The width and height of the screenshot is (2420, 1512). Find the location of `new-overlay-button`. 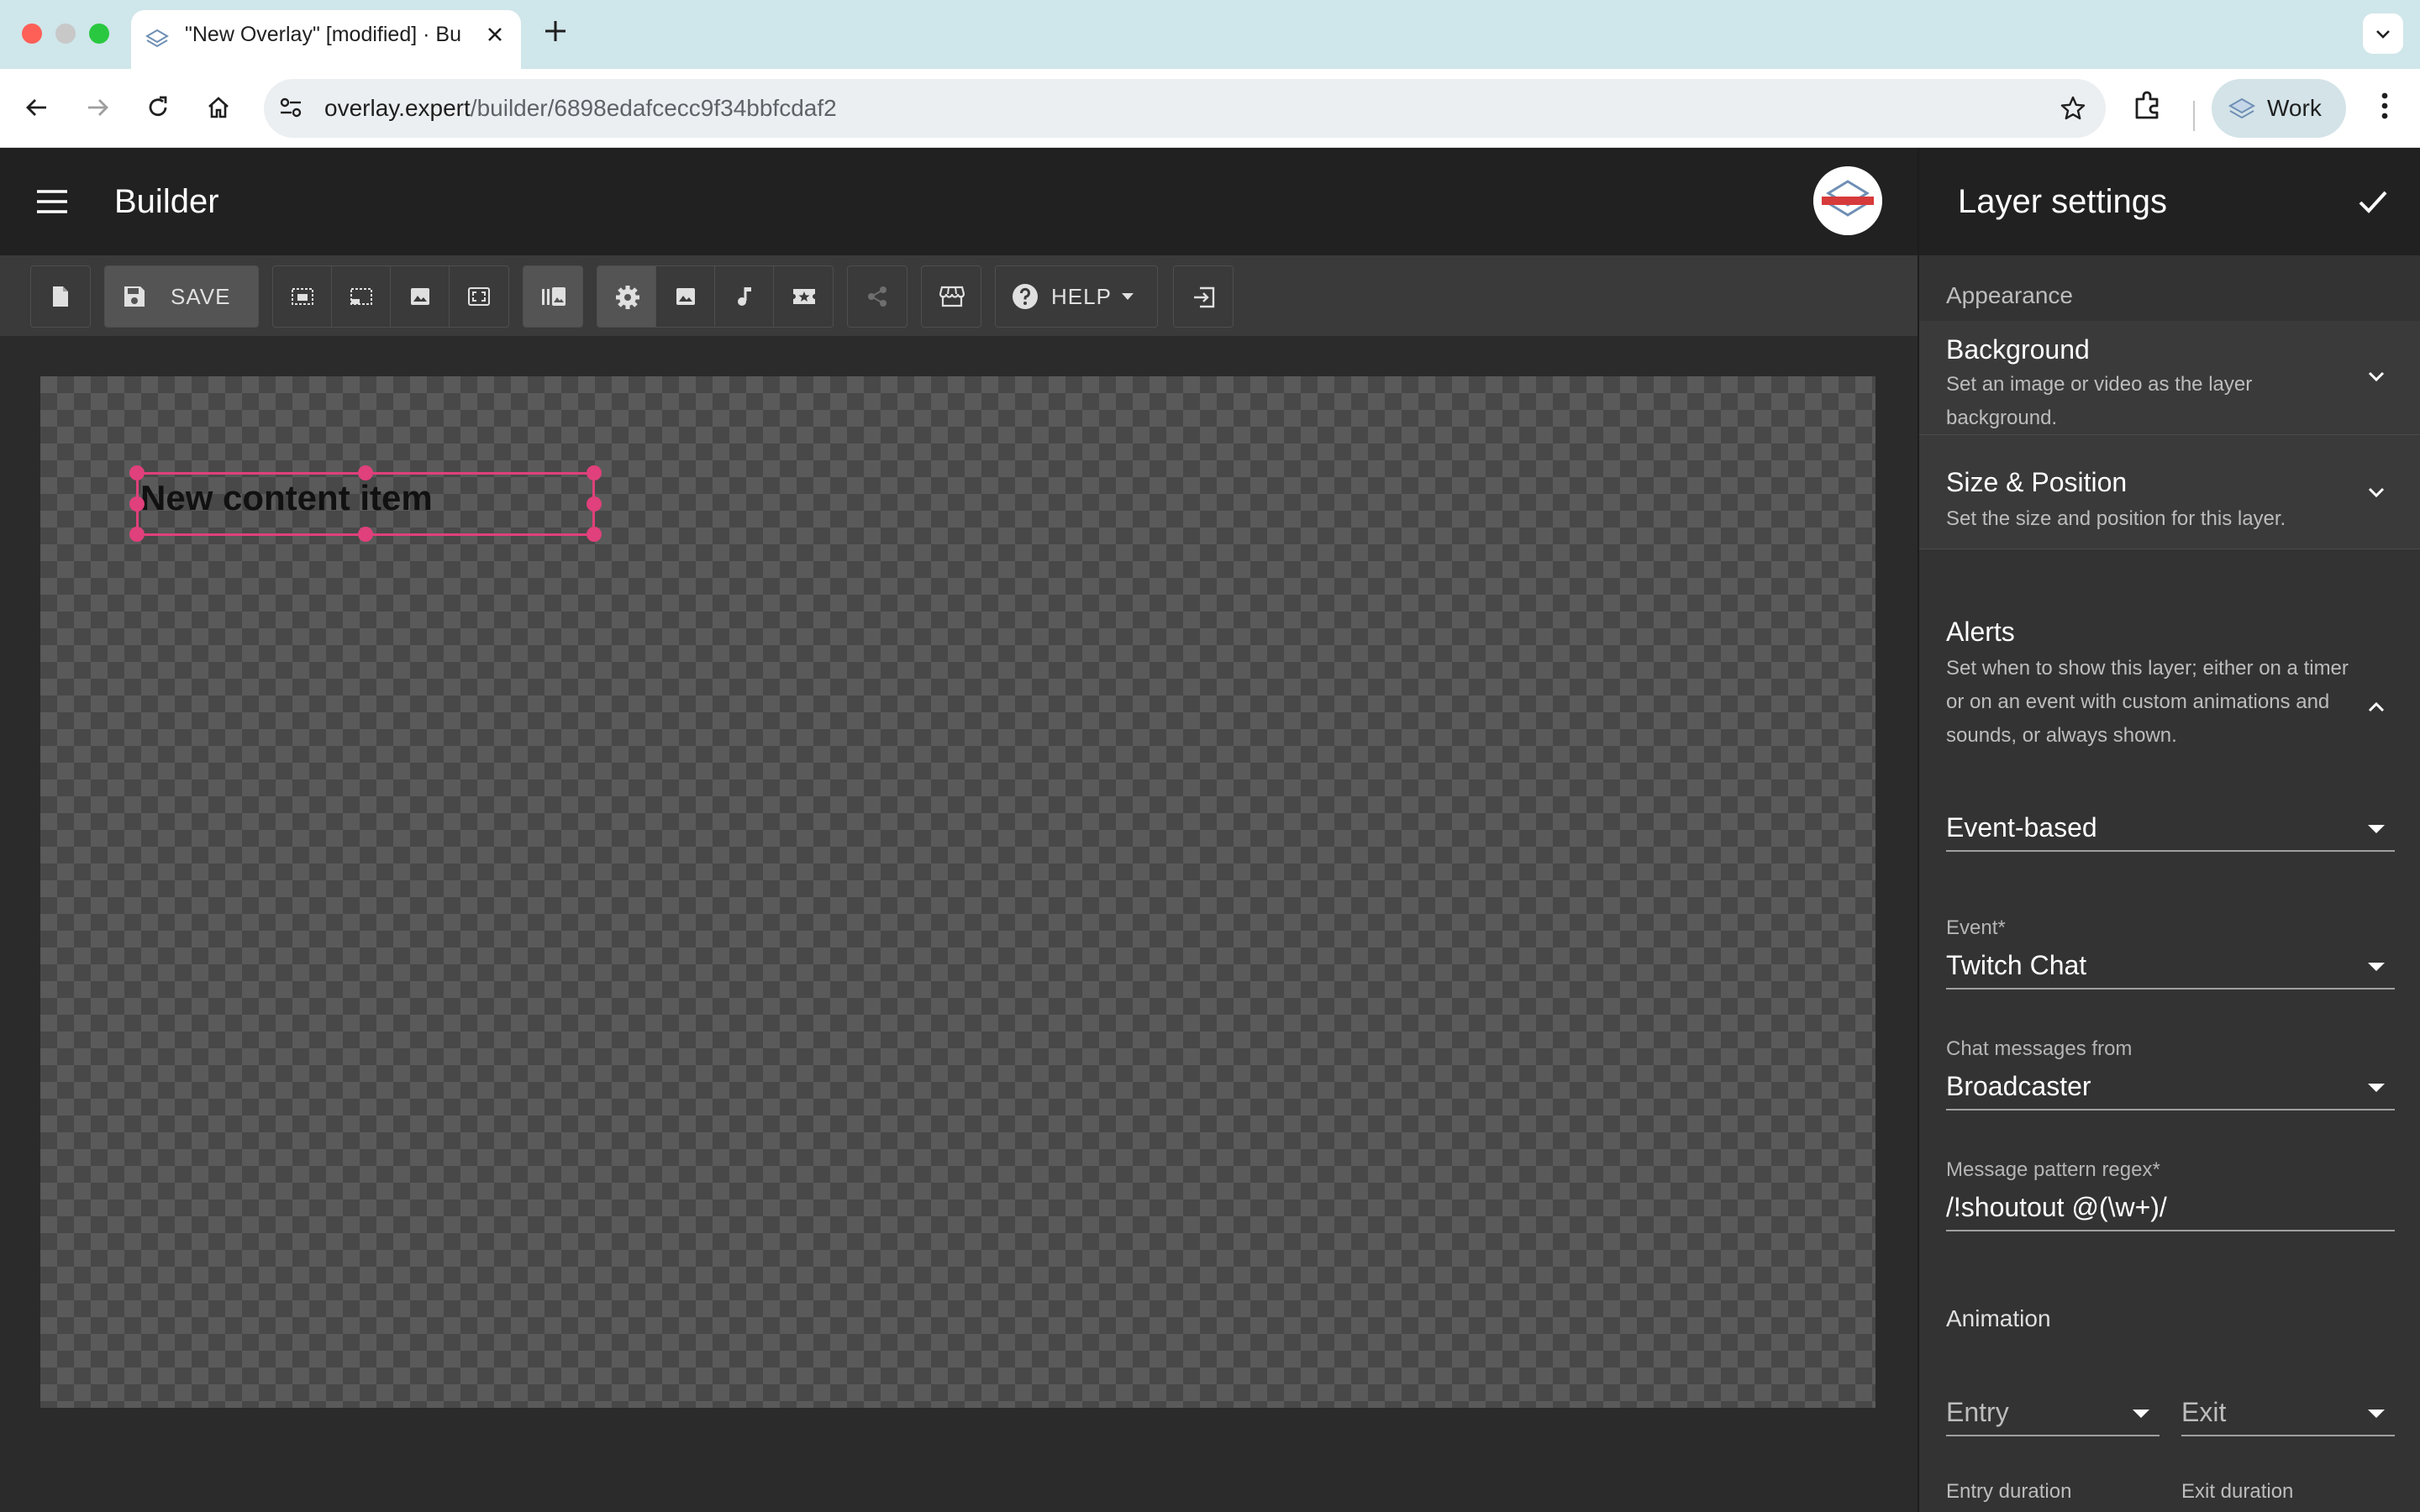

new-overlay-button is located at coordinates (60, 296).